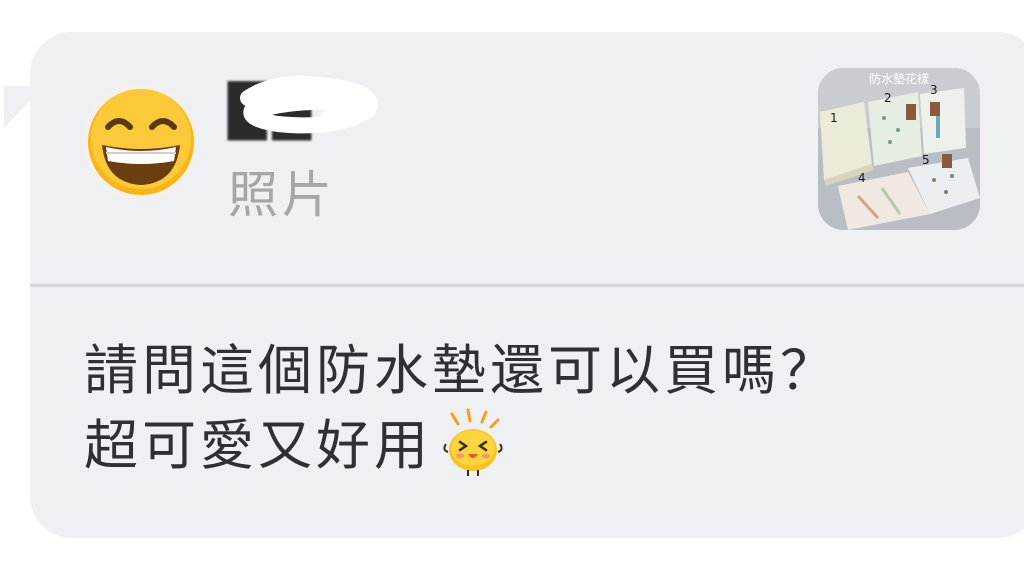 This screenshot has height=567, width=1024. I want to click on avatar, so click(140, 142).